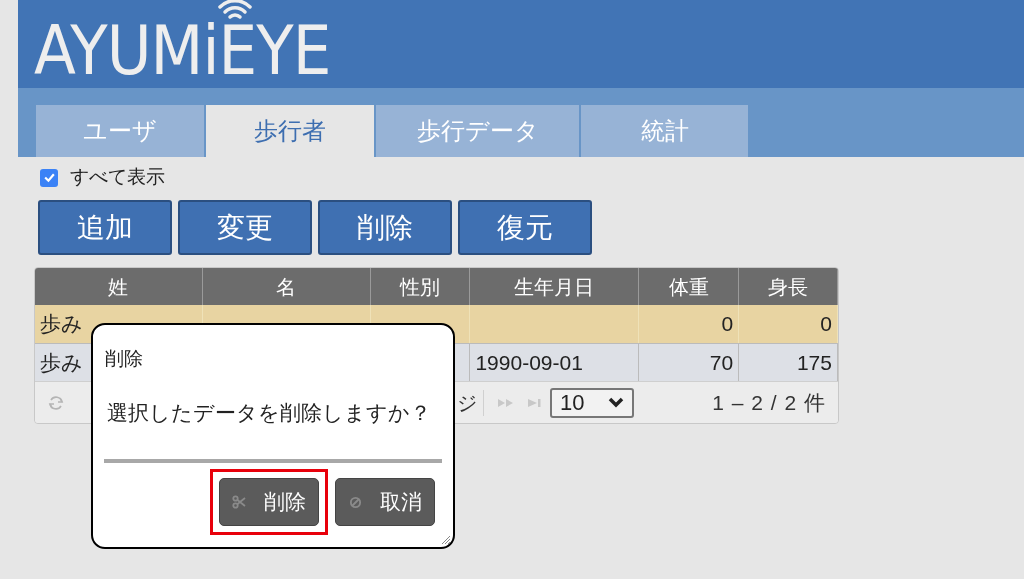 This screenshot has width=1024, height=579. What do you see at coordinates (535, 402) in the screenshot?
I see `last-page-icon` at bounding box center [535, 402].